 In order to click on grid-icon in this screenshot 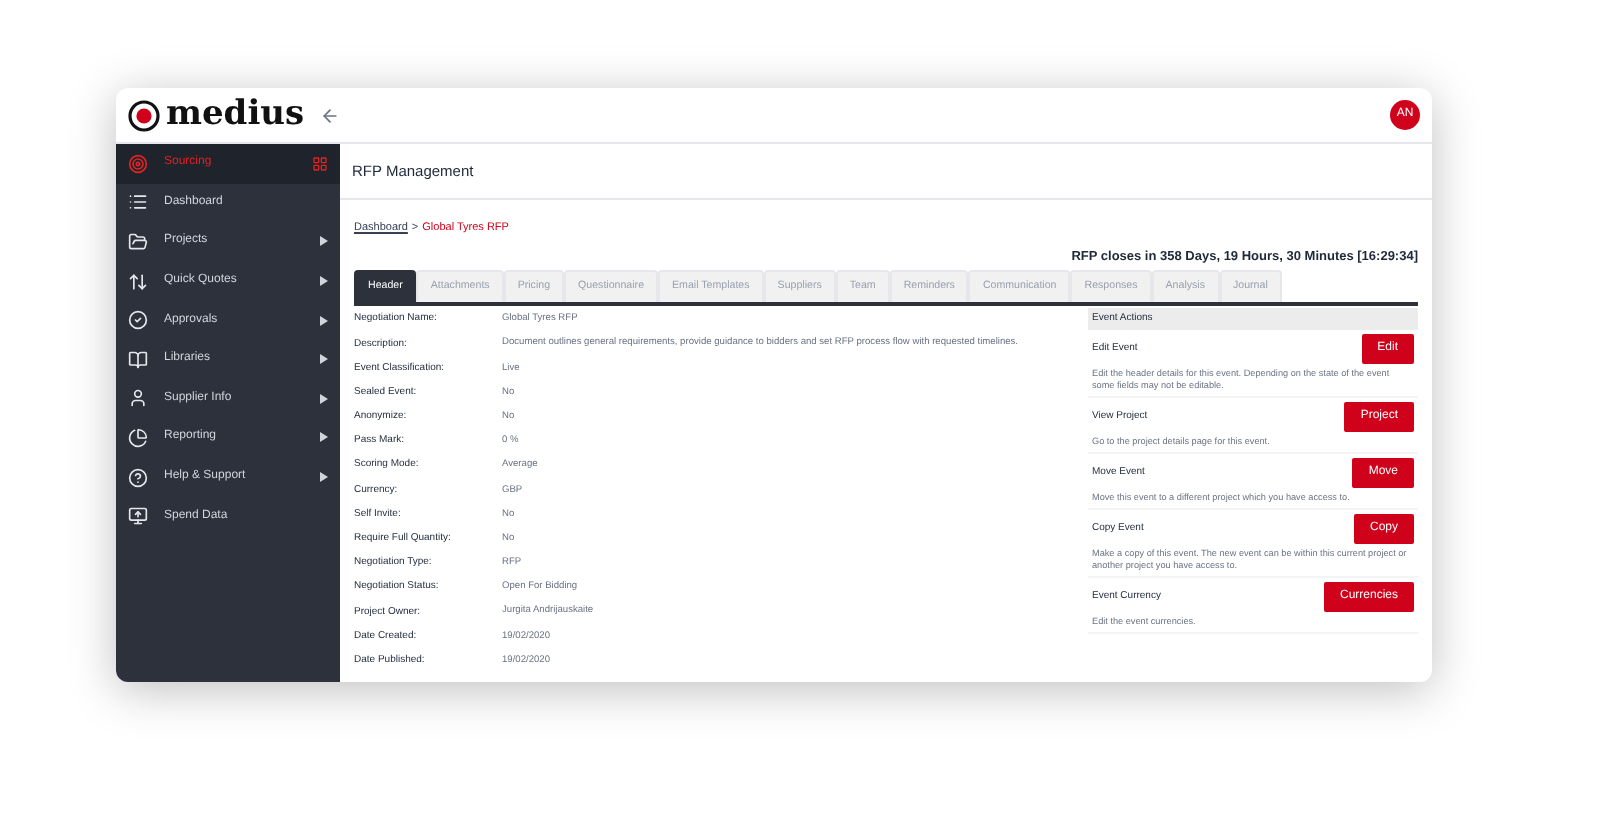, I will do `click(320, 163)`.